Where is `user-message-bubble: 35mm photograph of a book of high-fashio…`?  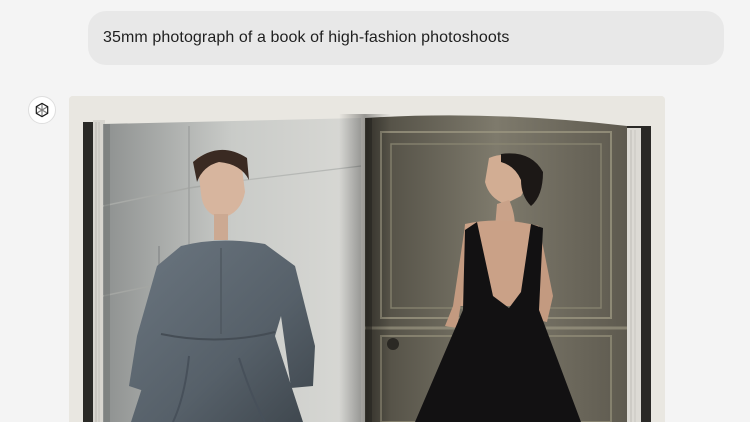 user-message-bubble: 35mm photograph of a book of high-fashio… is located at coordinates (406, 38).